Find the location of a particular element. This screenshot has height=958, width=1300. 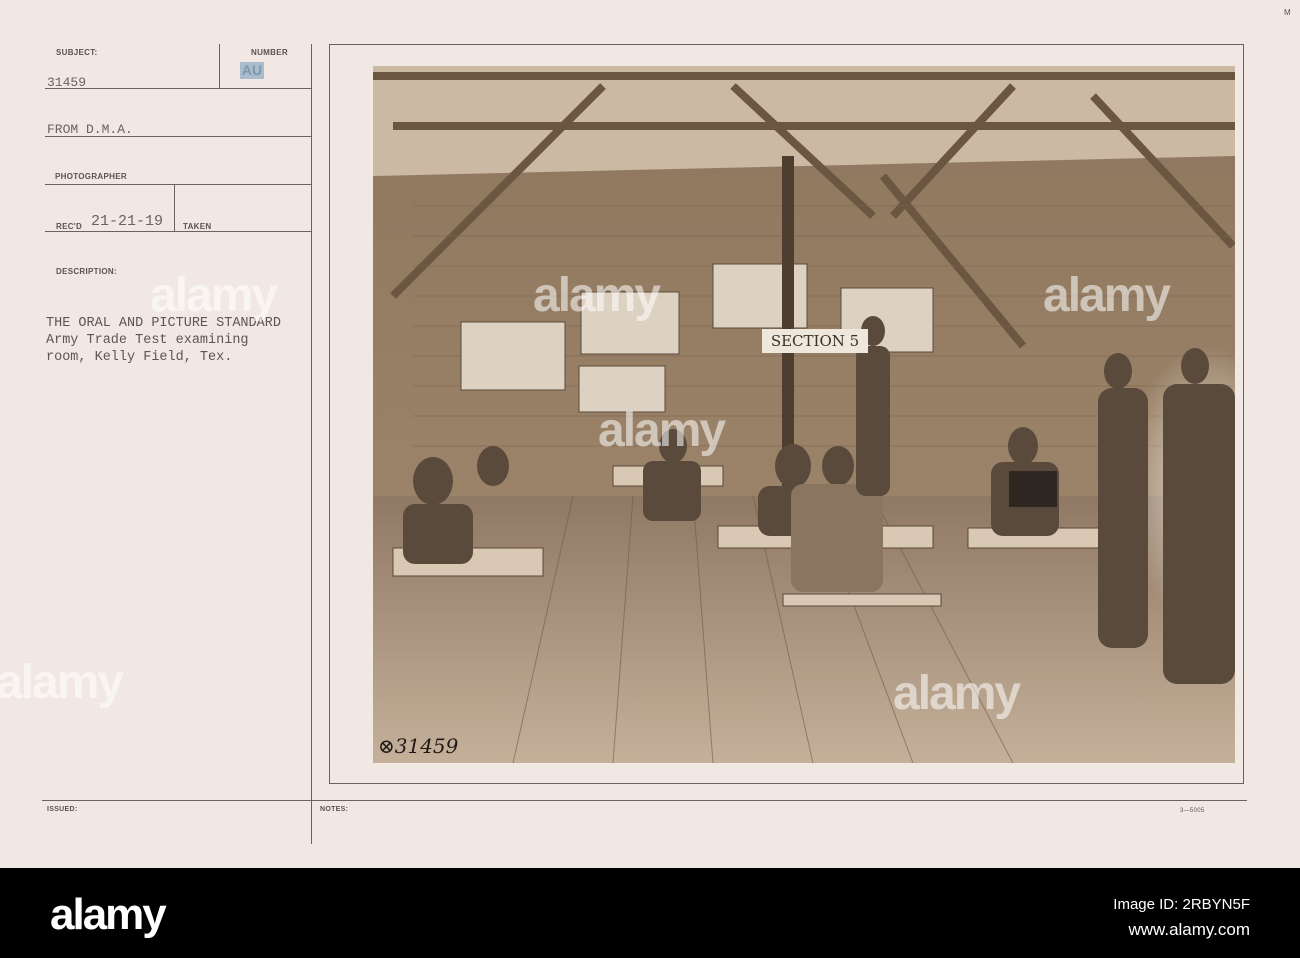

photographer-label: PHOTOGRAPHER is located at coordinates (91, 176).